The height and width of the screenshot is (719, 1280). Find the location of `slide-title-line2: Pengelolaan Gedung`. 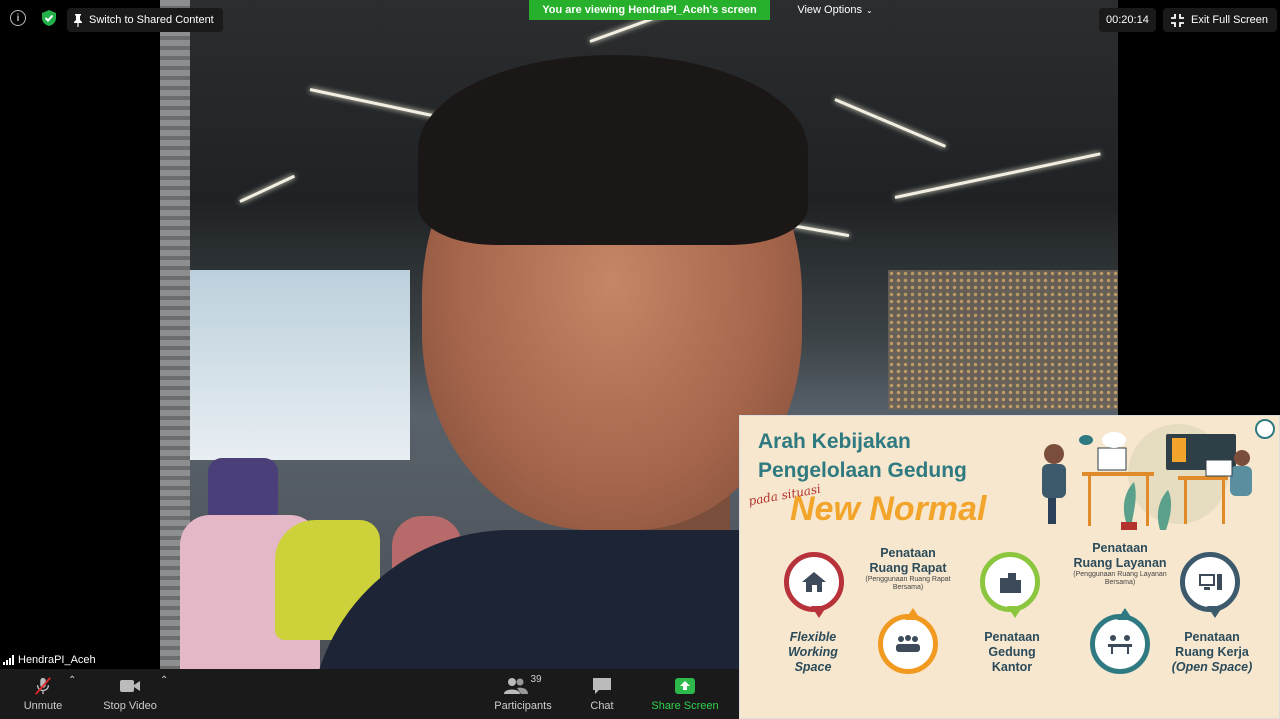

slide-title-line2: Pengelolaan Gedung is located at coordinates (862, 470).